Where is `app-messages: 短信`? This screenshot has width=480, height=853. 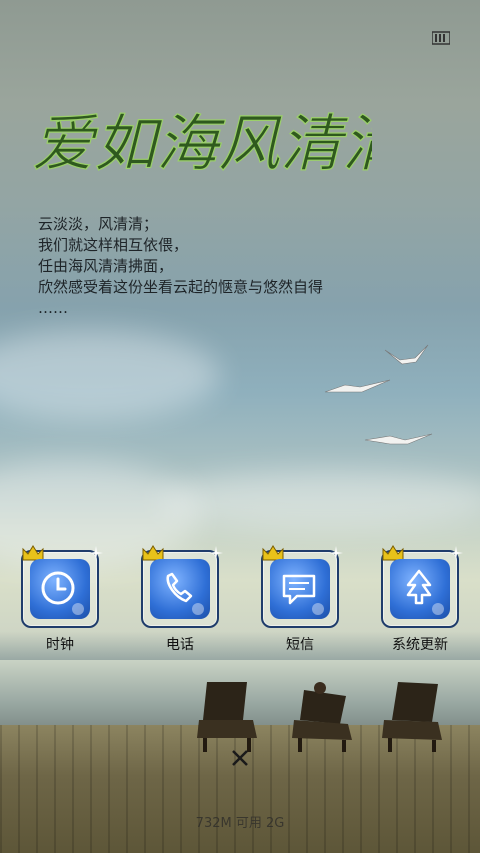 app-messages: 短信 is located at coordinates (300, 602).